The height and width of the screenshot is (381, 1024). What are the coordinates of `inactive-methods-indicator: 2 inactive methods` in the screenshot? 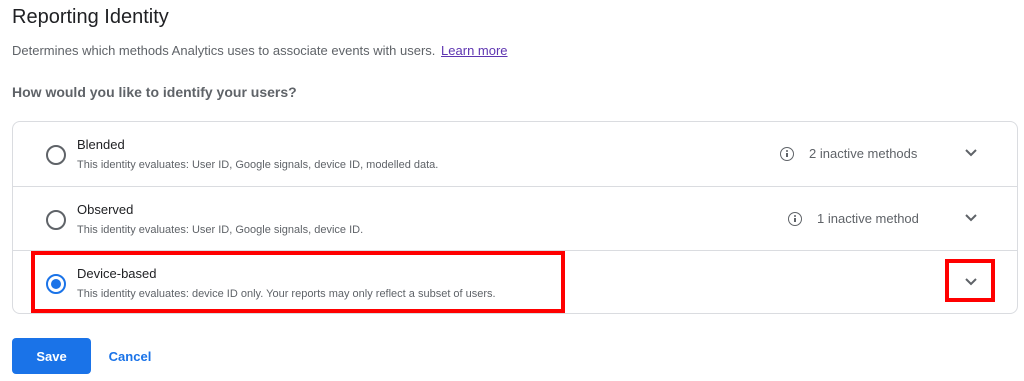 It's located at (848, 153).